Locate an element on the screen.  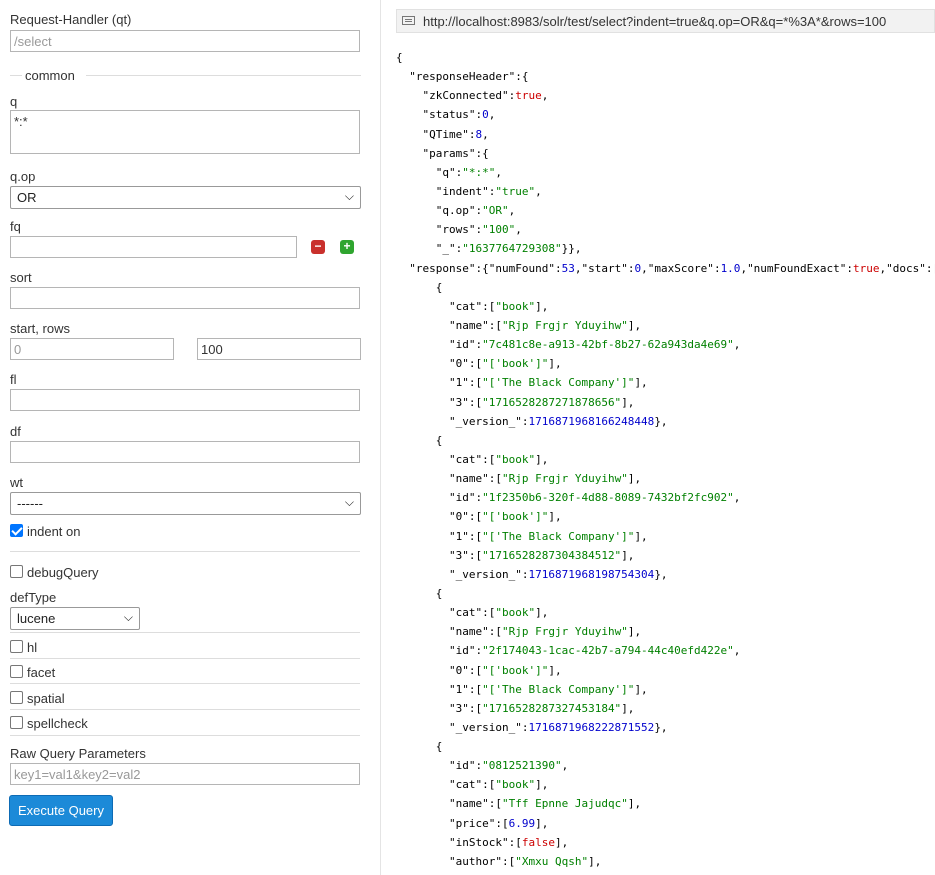
response-json-line: "author":["Xmxu Qqsh"], is located at coordinates (665, 861).